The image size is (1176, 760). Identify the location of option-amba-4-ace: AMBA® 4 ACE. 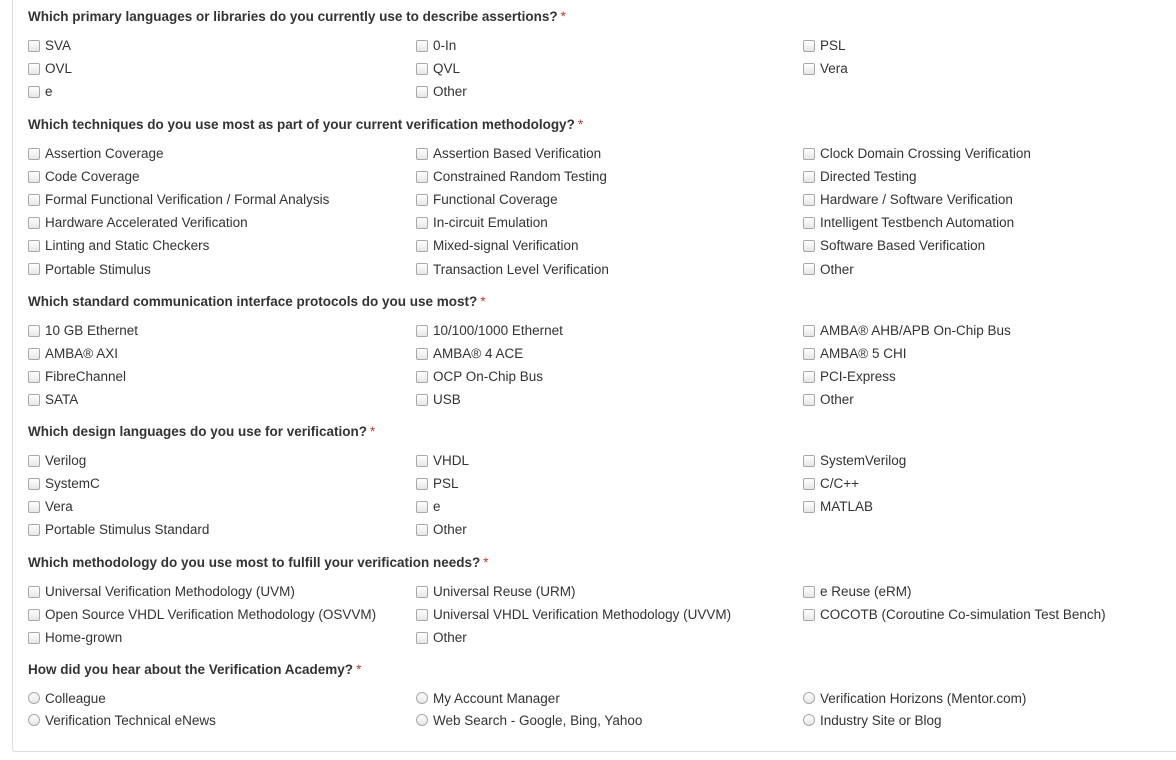
(609, 353).